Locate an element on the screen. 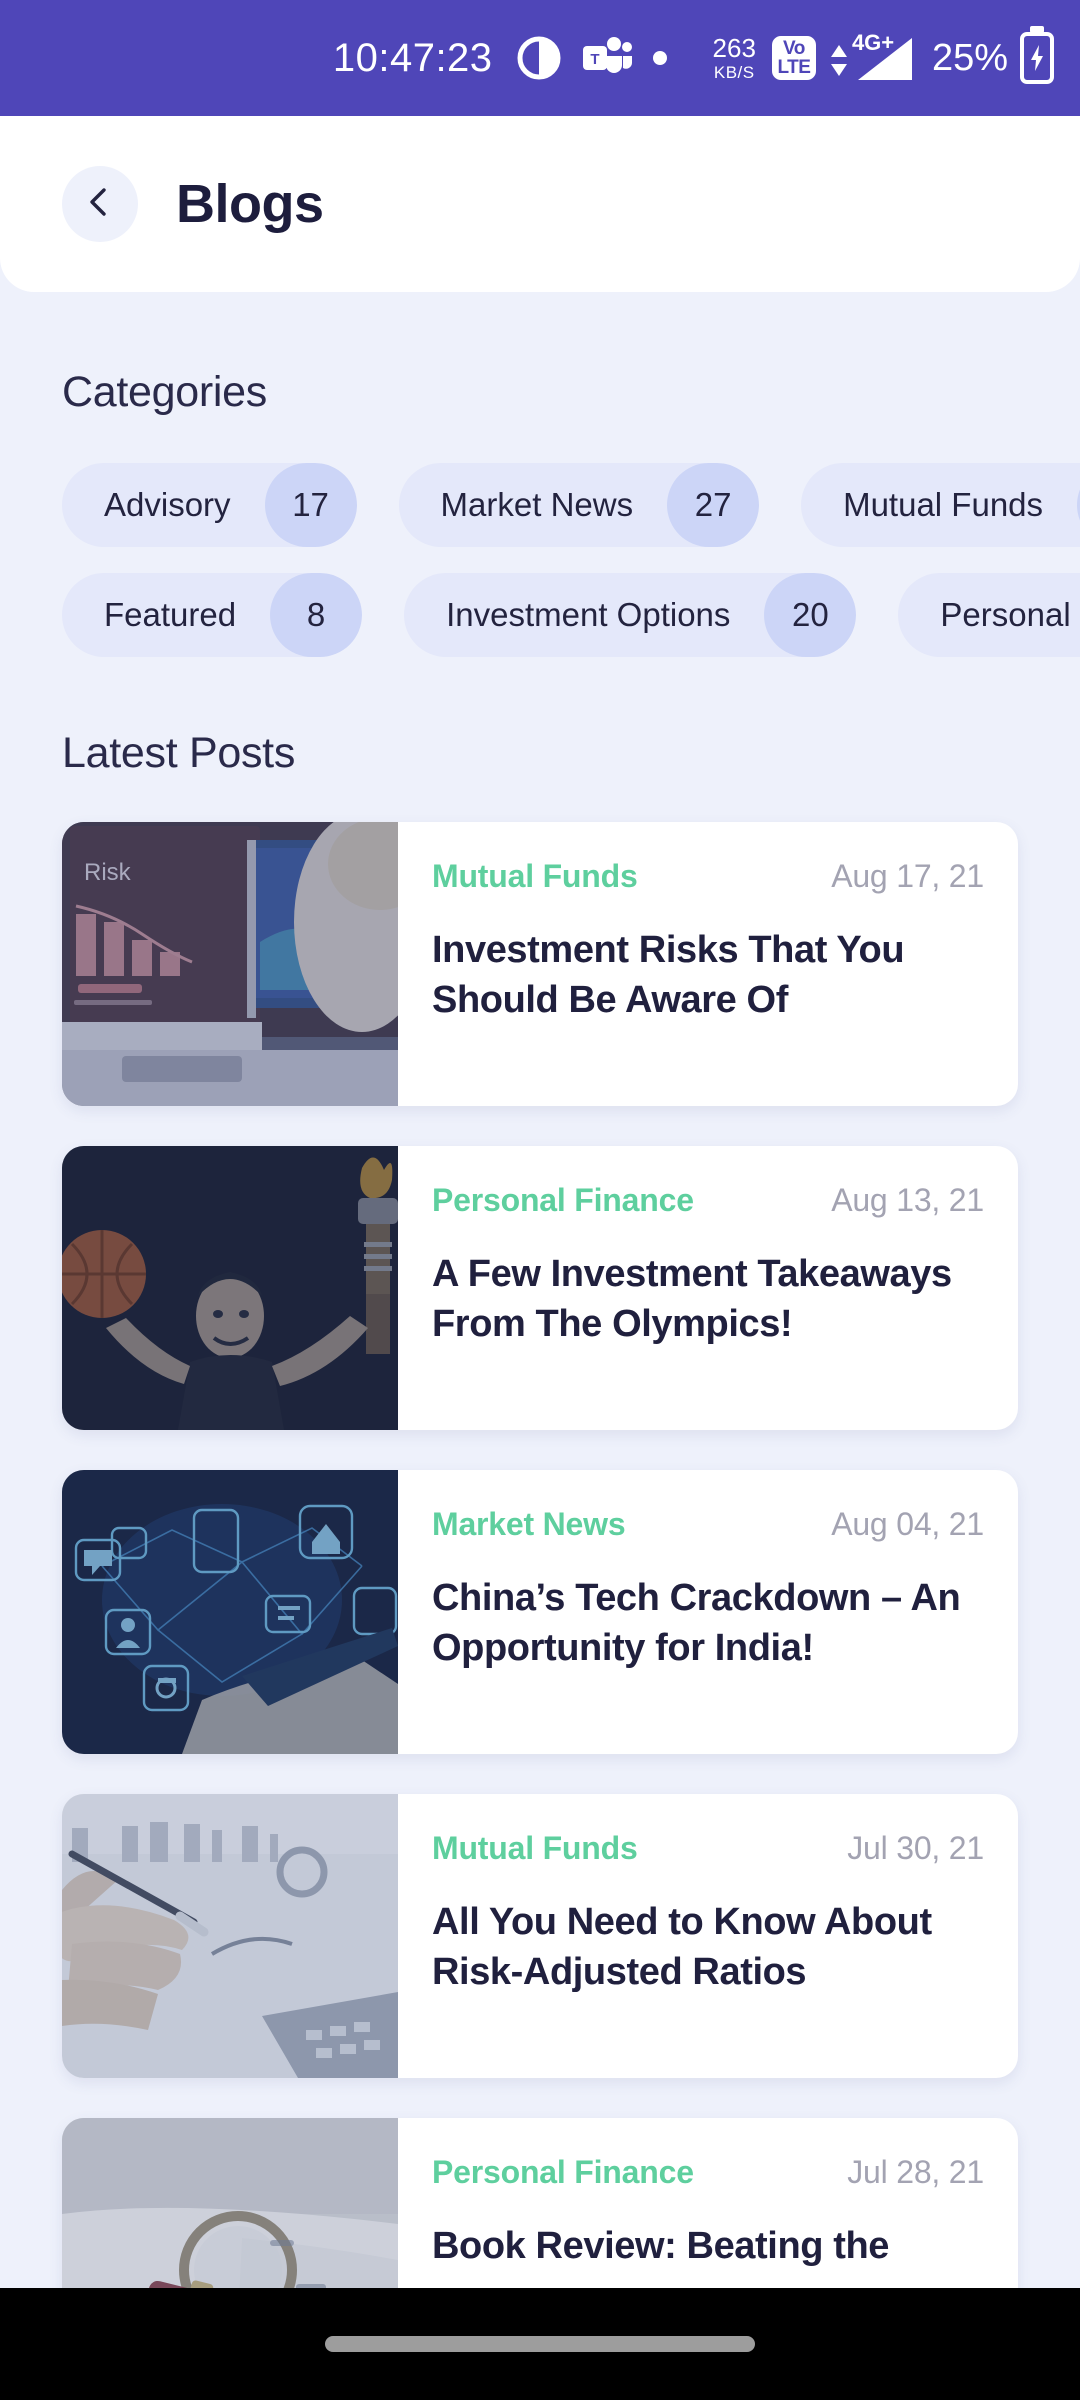 The image size is (1080, 2400). post-thumbnail-monitor-risk-chart: Risk is located at coordinates (230, 964).